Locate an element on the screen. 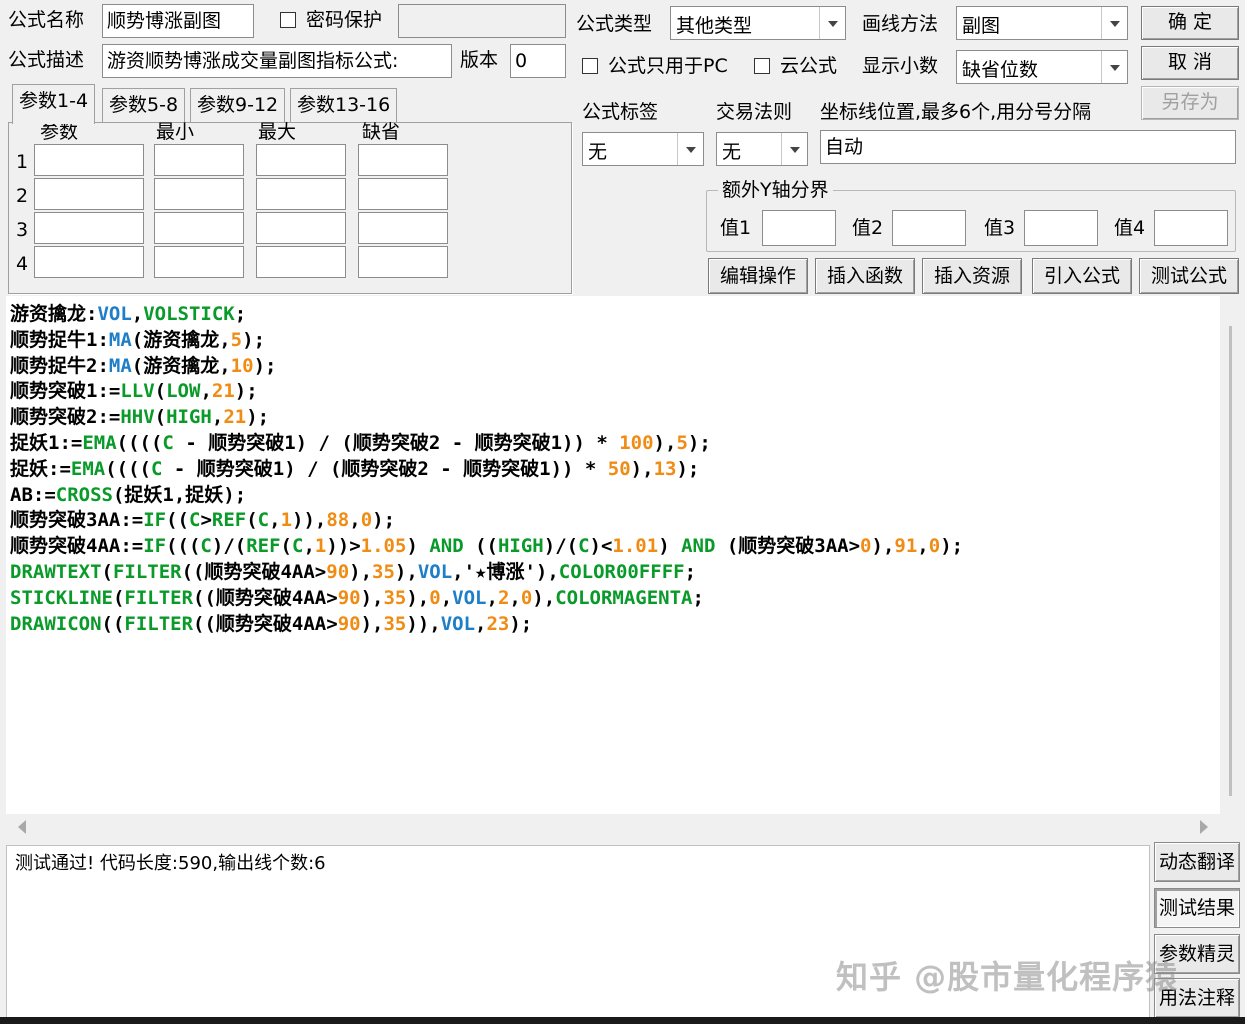 Image resolution: width=1245 pixels, height=1024 pixels. code-line: 顺势突破2:=HHV(HIGH,21); is located at coordinates (486, 418).